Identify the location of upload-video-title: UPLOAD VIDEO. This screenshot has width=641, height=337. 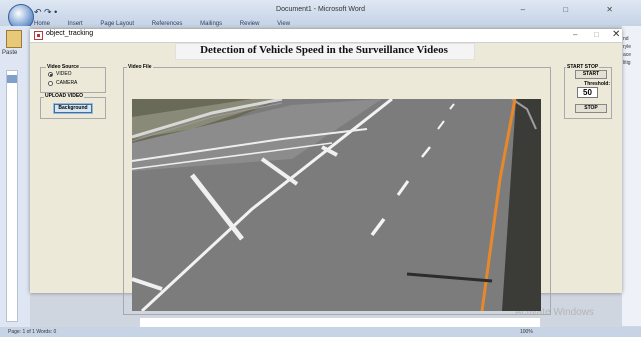
(64, 96).